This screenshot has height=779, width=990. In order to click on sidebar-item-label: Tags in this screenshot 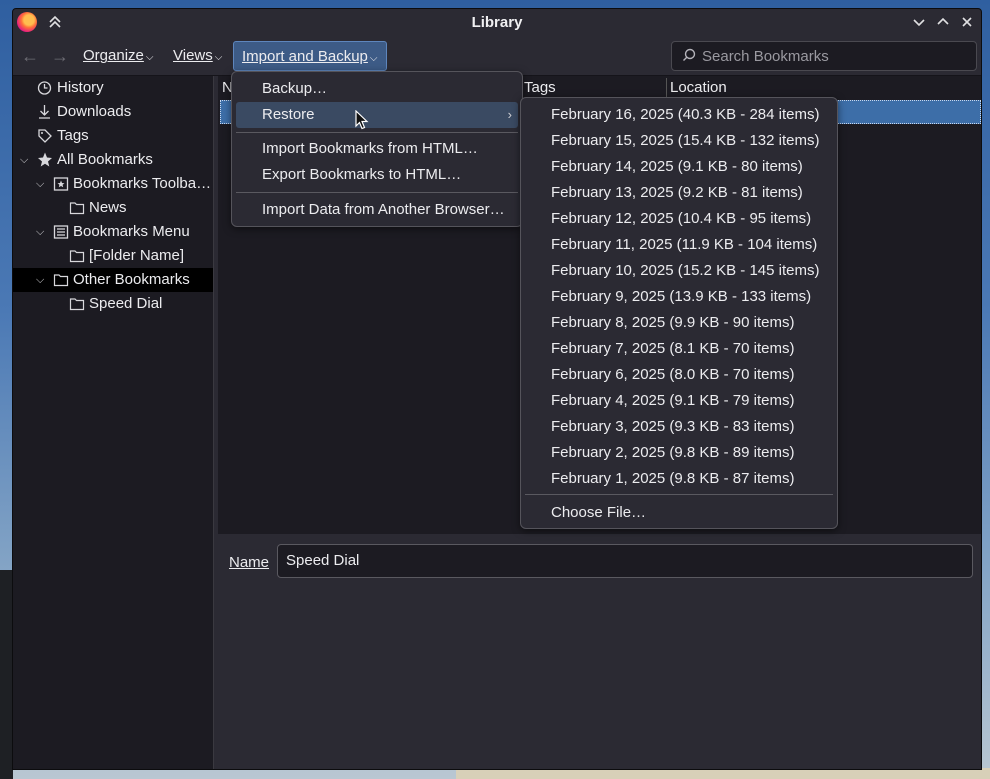, I will do `click(73, 135)`.